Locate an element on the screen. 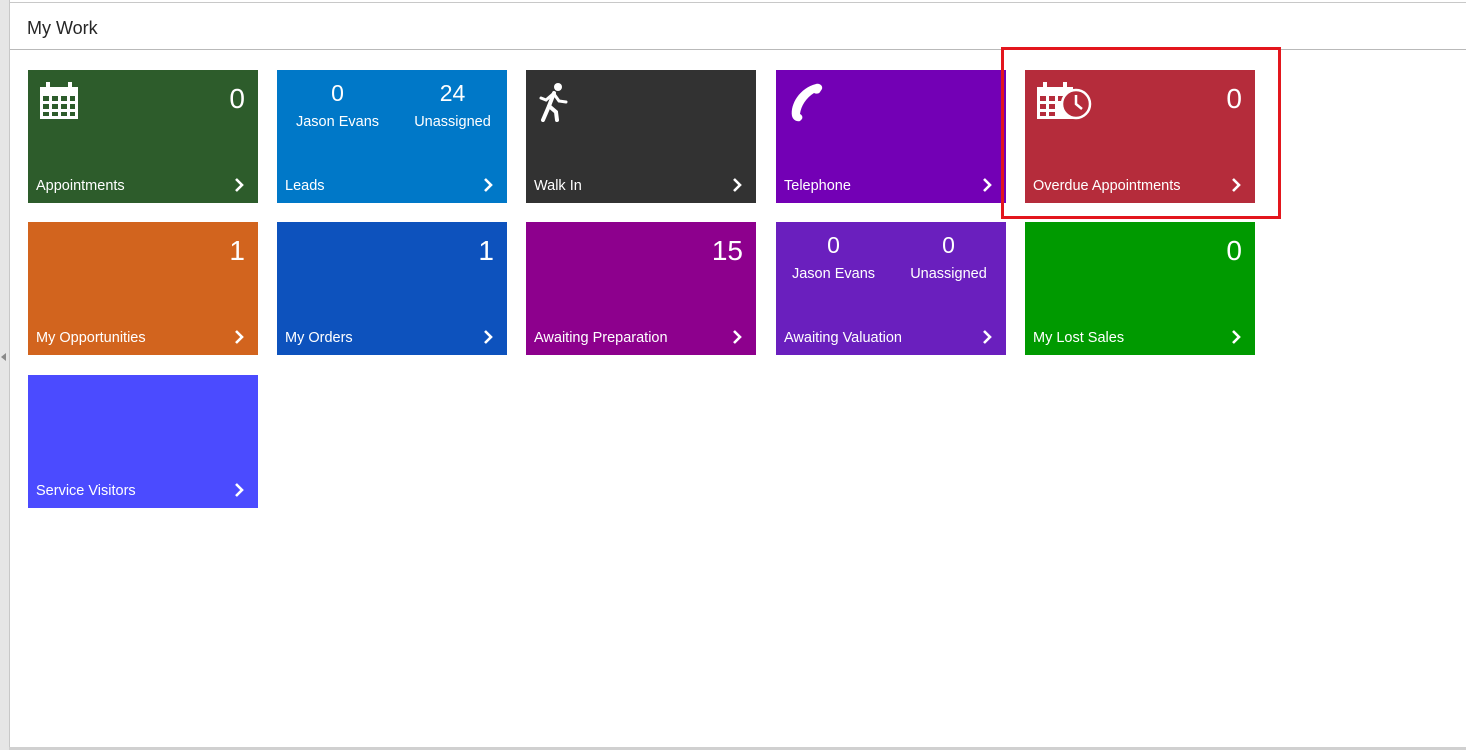 Image resolution: width=1466 pixels, height=750 pixels. awaiting-preparation-count: 15 is located at coordinates (727, 250).